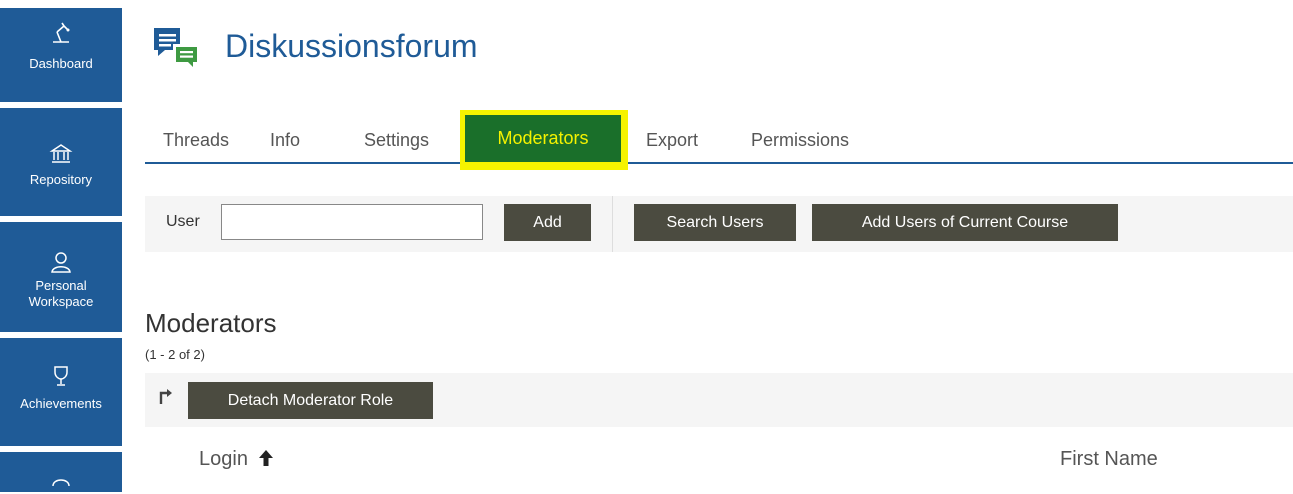 Image resolution: width=1293 pixels, height=494 pixels. Describe the element at coordinates (61, 32) in the screenshot. I see `dashboard-icon` at that location.